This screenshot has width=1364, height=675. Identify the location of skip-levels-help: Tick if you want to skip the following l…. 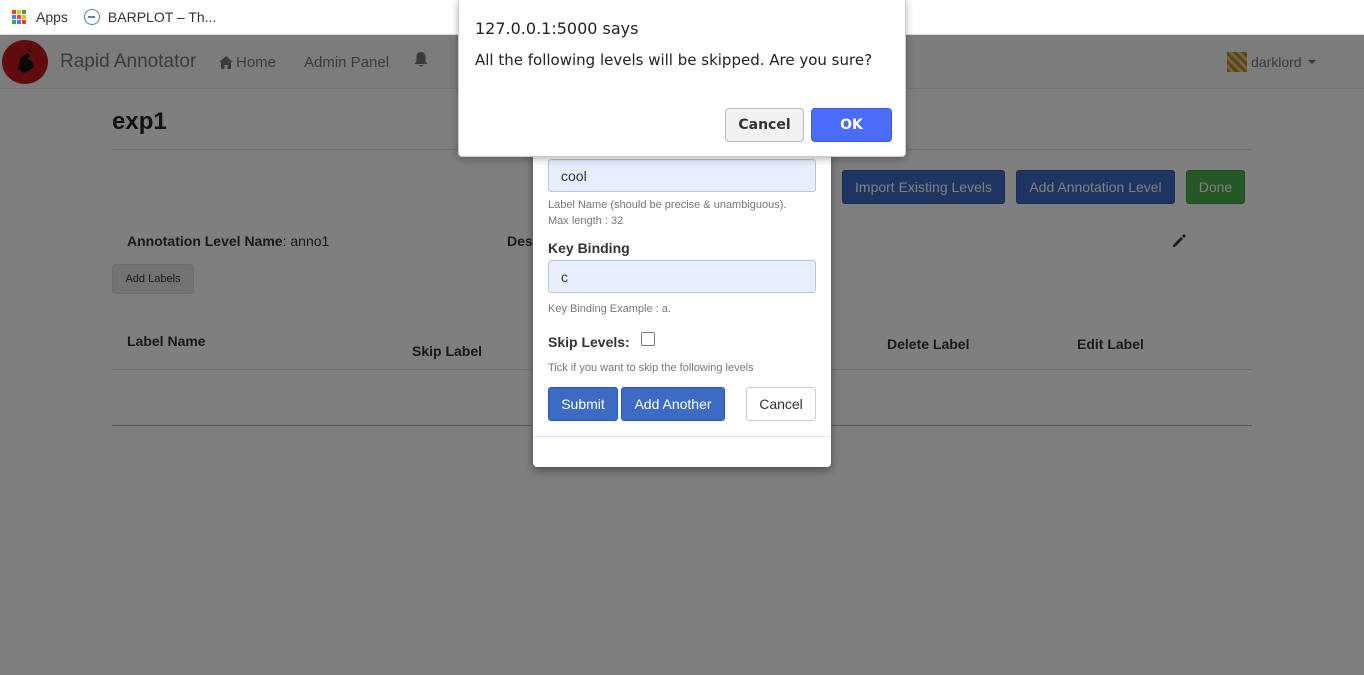
(651, 368).